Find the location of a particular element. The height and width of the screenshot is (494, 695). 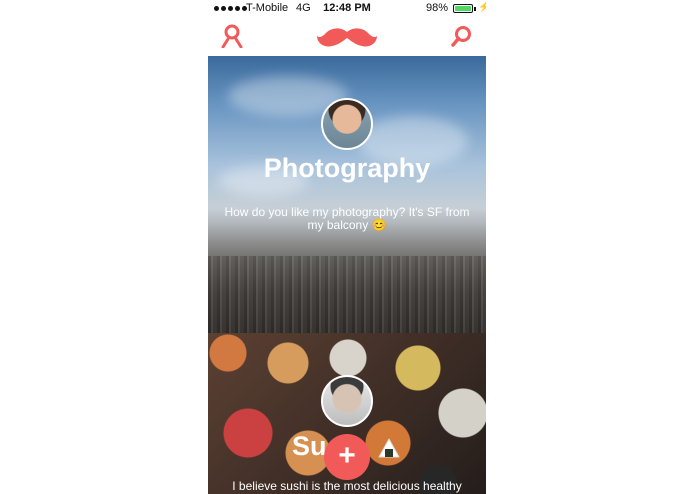

search-button is located at coordinates (461, 36).